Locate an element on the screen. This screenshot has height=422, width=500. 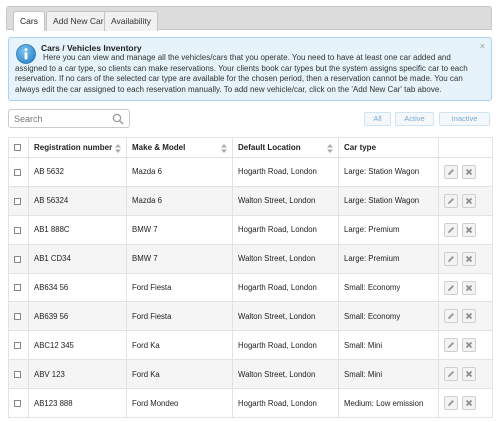
tab-cars: Cars is located at coordinates (29, 21).